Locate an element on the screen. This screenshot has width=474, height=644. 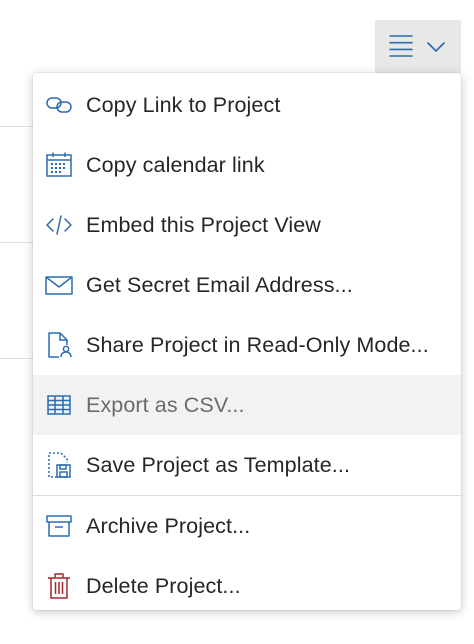
archive-icon is located at coordinates (59, 526).